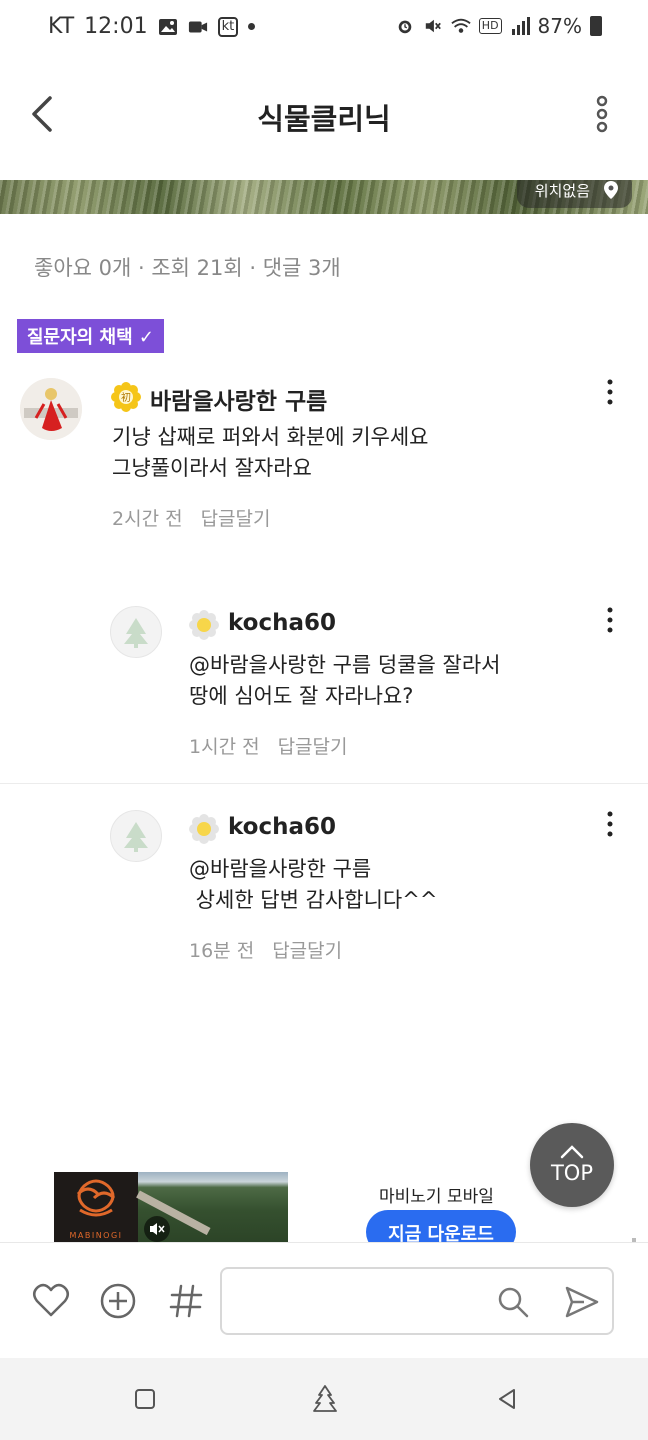  What do you see at coordinates (224, 747) in the screenshot?
I see `comment-time: 1시간 전` at bounding box center [224, 747].